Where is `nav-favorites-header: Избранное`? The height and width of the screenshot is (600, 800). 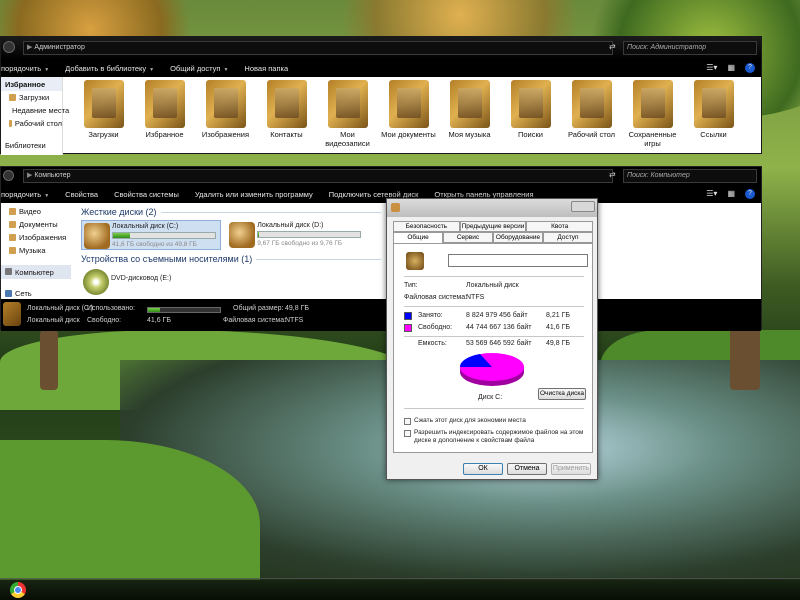
nav-favorites-header: Избранное is located at coordinates (31, 84).